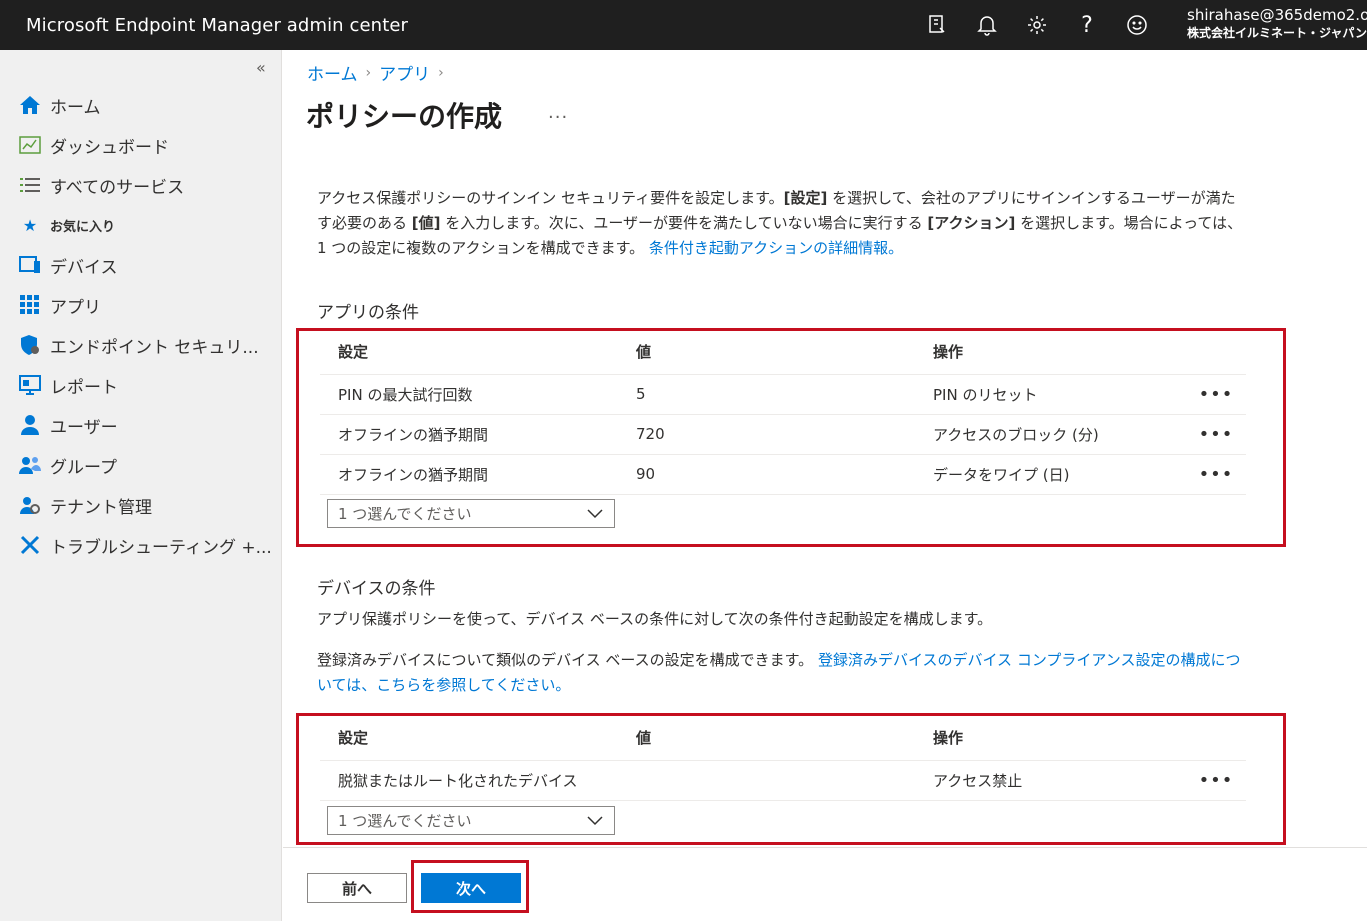 The width and height of the screenshot is (1367, 921). What do you see at coordinates (109, 147) in the screenshot?
I see `sidebar-item-label: ダッシュボード` at bounding box center [109, 147].